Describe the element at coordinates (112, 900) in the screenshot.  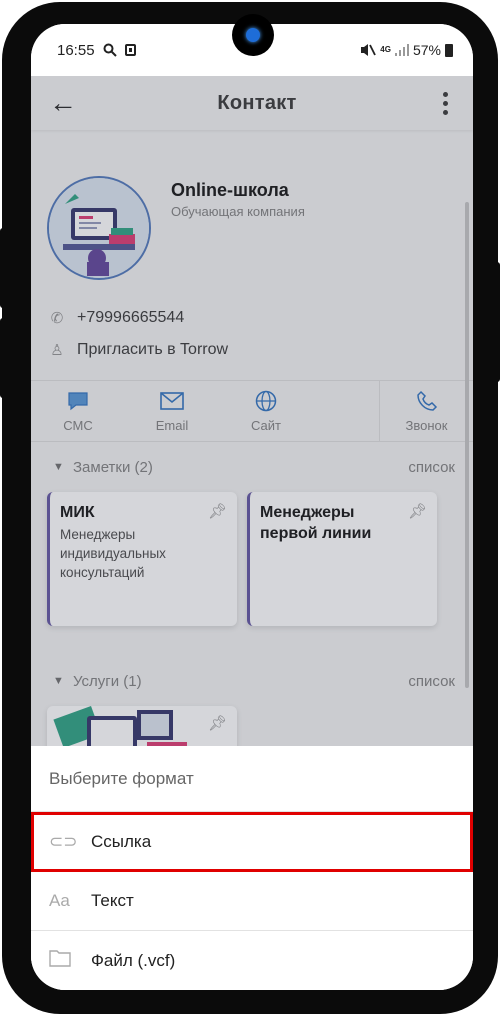
I see `option-text-label: Текст` at that location.